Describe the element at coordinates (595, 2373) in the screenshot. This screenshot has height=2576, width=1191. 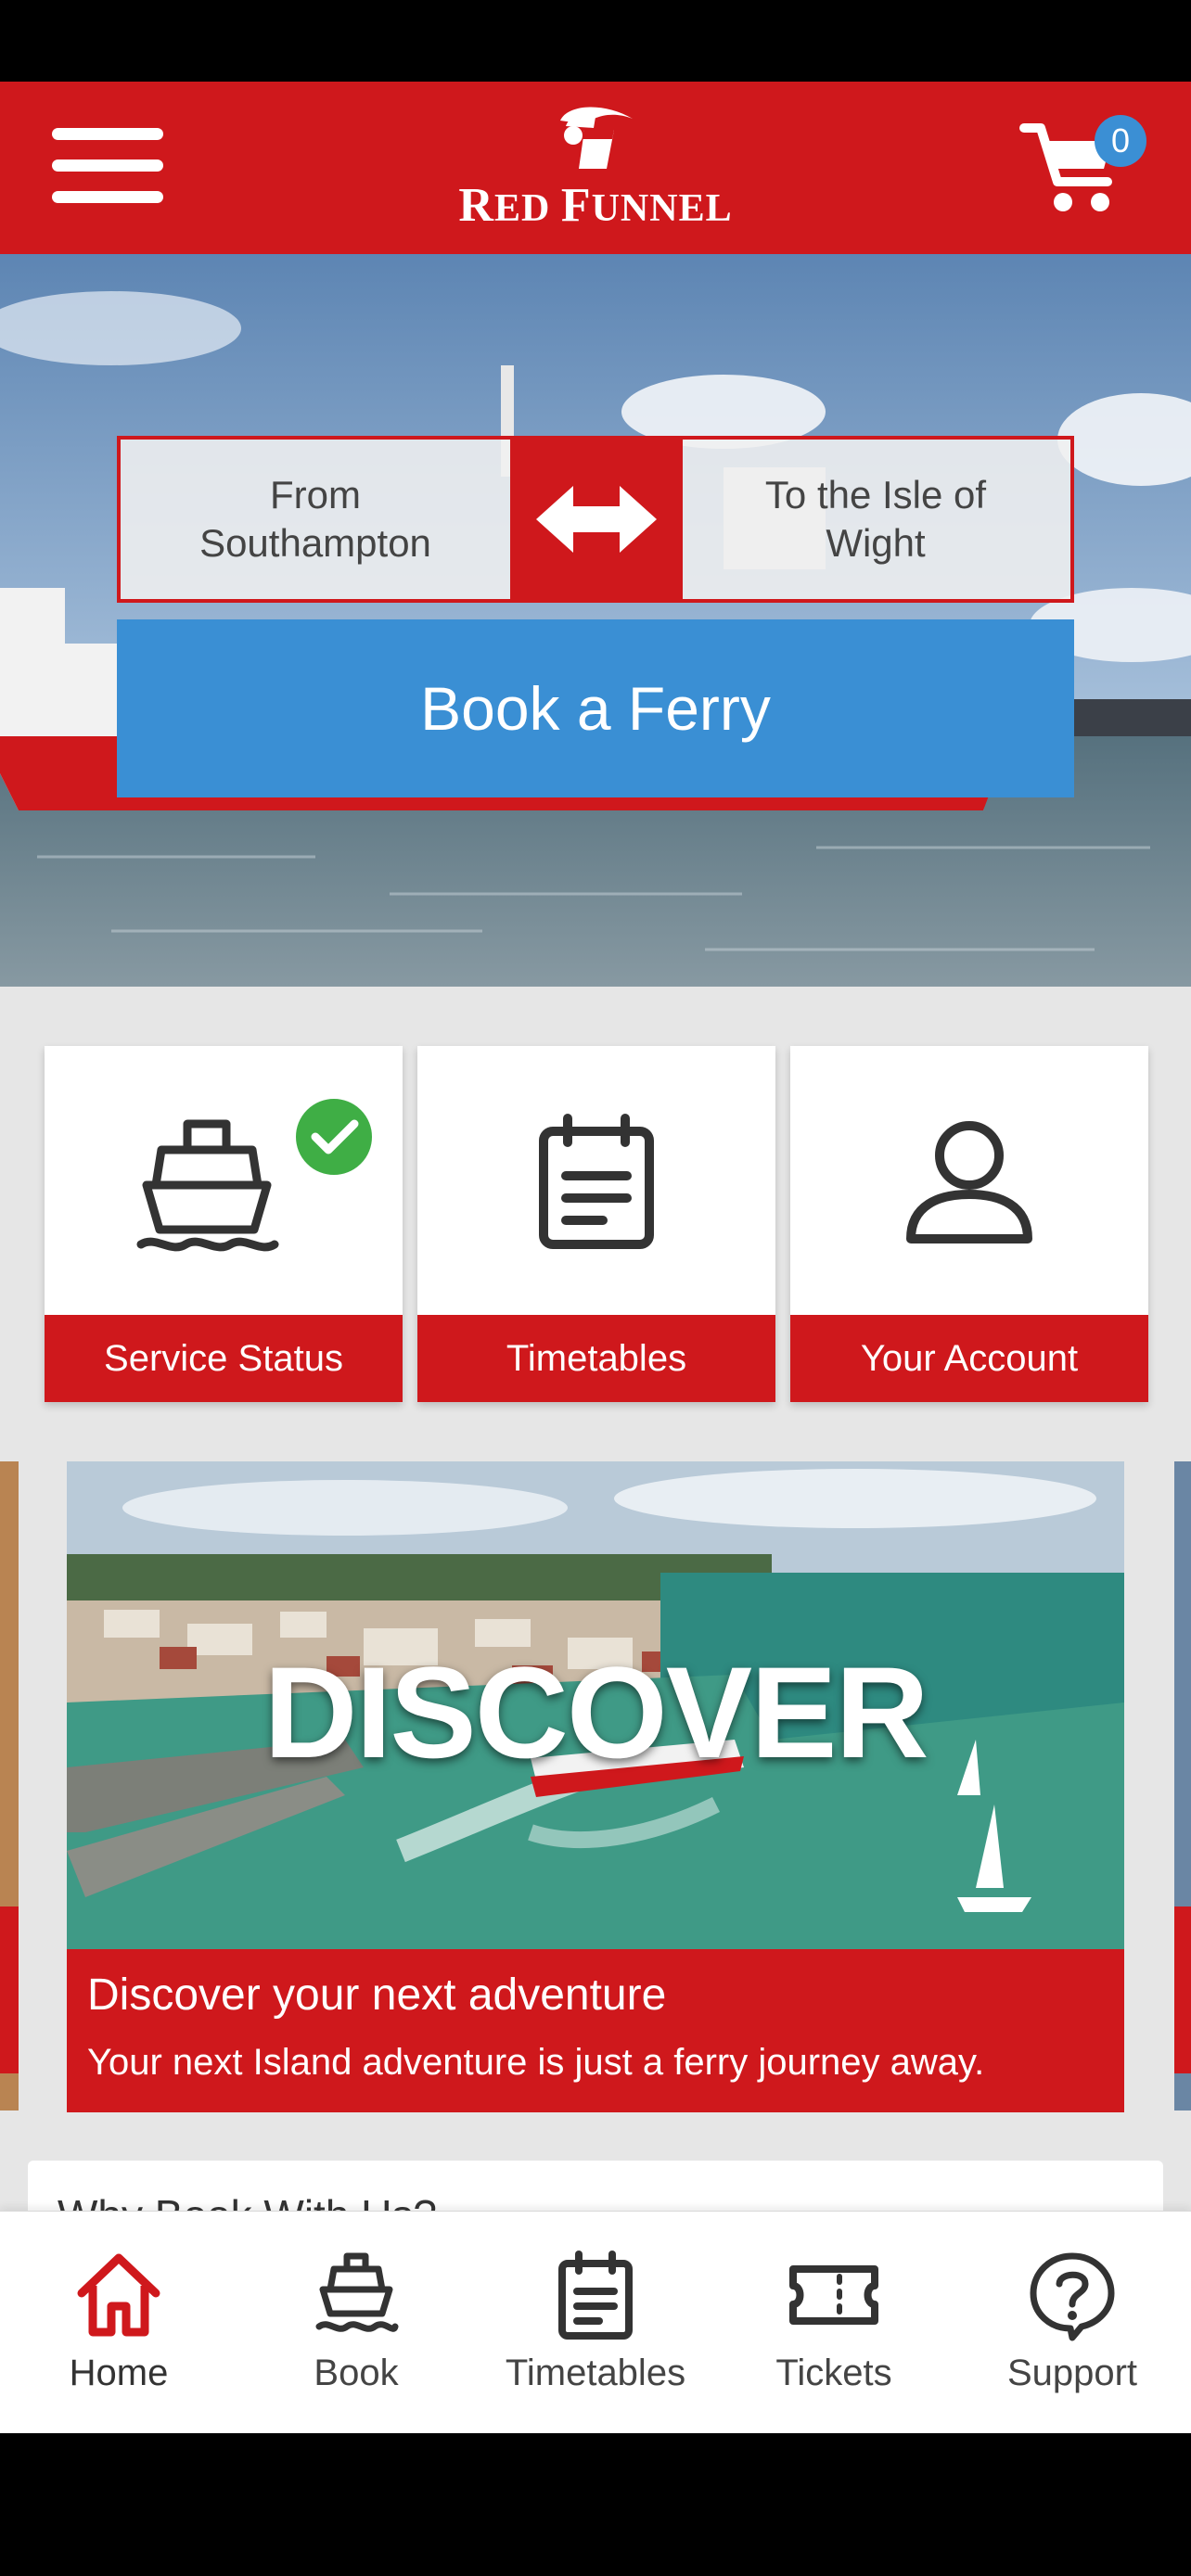
I see `nav-label: Timetables` at that location.